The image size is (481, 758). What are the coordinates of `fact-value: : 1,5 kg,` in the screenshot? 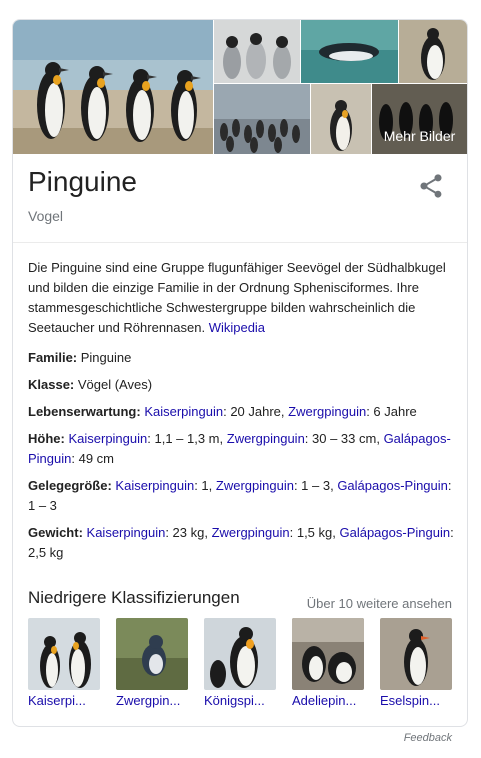 It's located at (314, 532).